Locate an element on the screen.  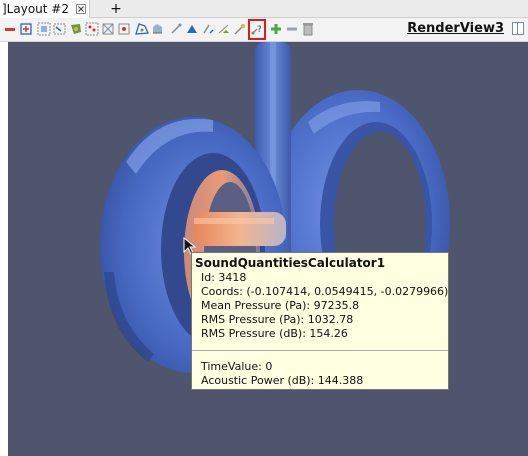
tooltip-title: SoundQuantitiesCalculator1 is located at coordinates (290, 263).